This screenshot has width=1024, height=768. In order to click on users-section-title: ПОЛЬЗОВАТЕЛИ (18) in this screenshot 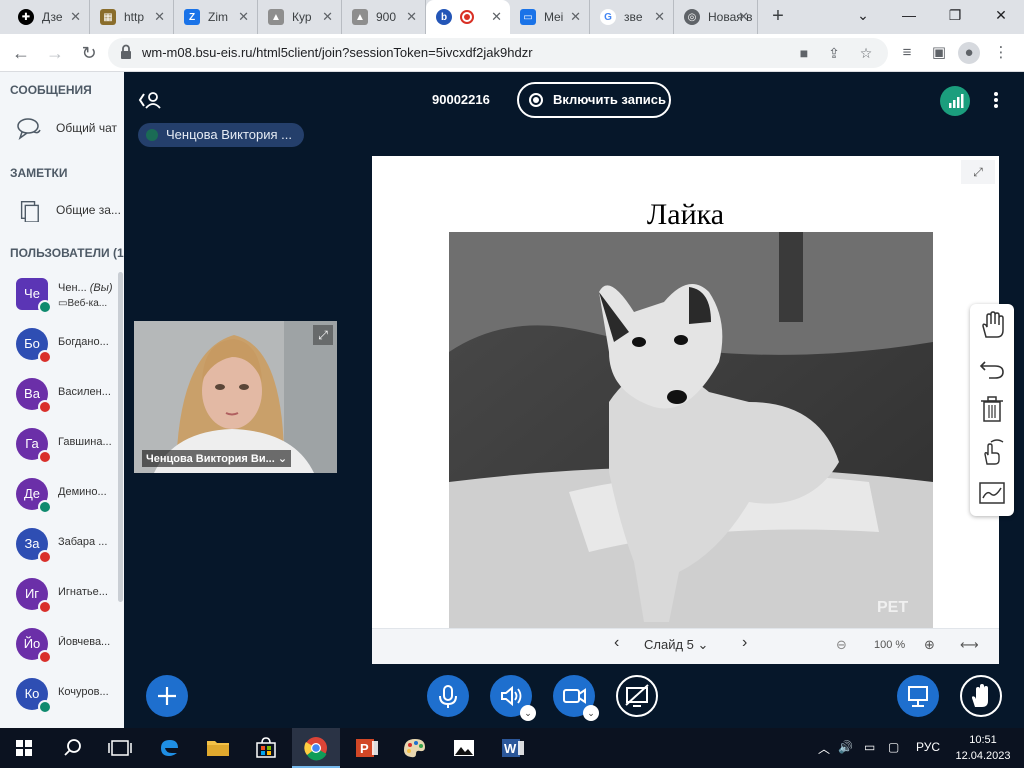, I will do `click(67, 253)`.